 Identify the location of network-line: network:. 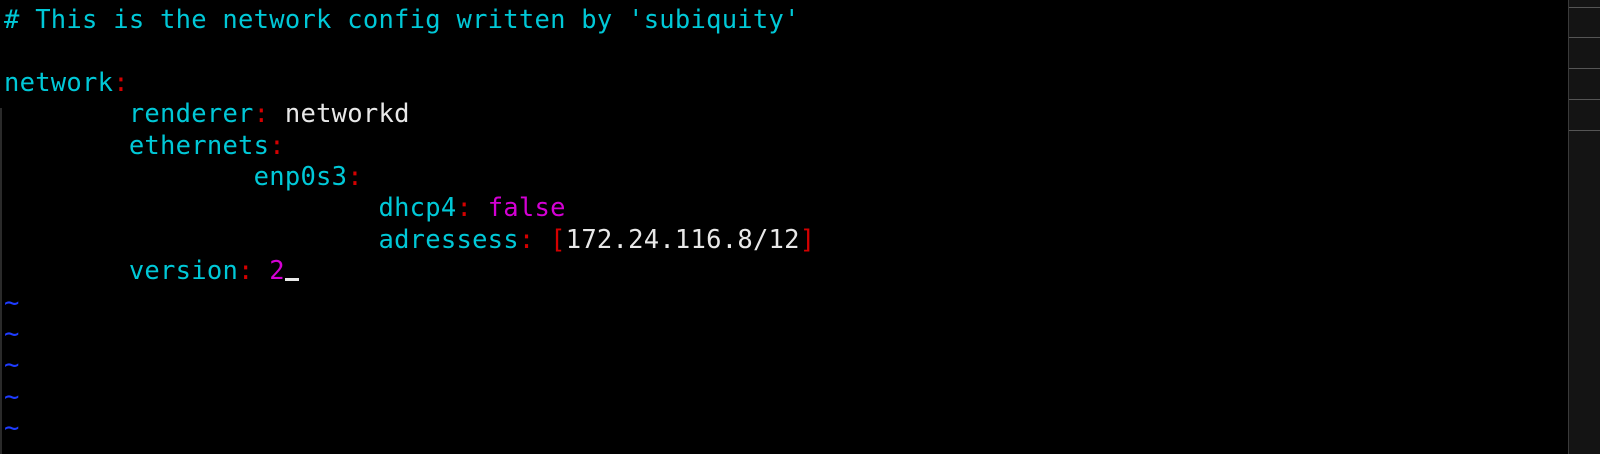
(786, 83).